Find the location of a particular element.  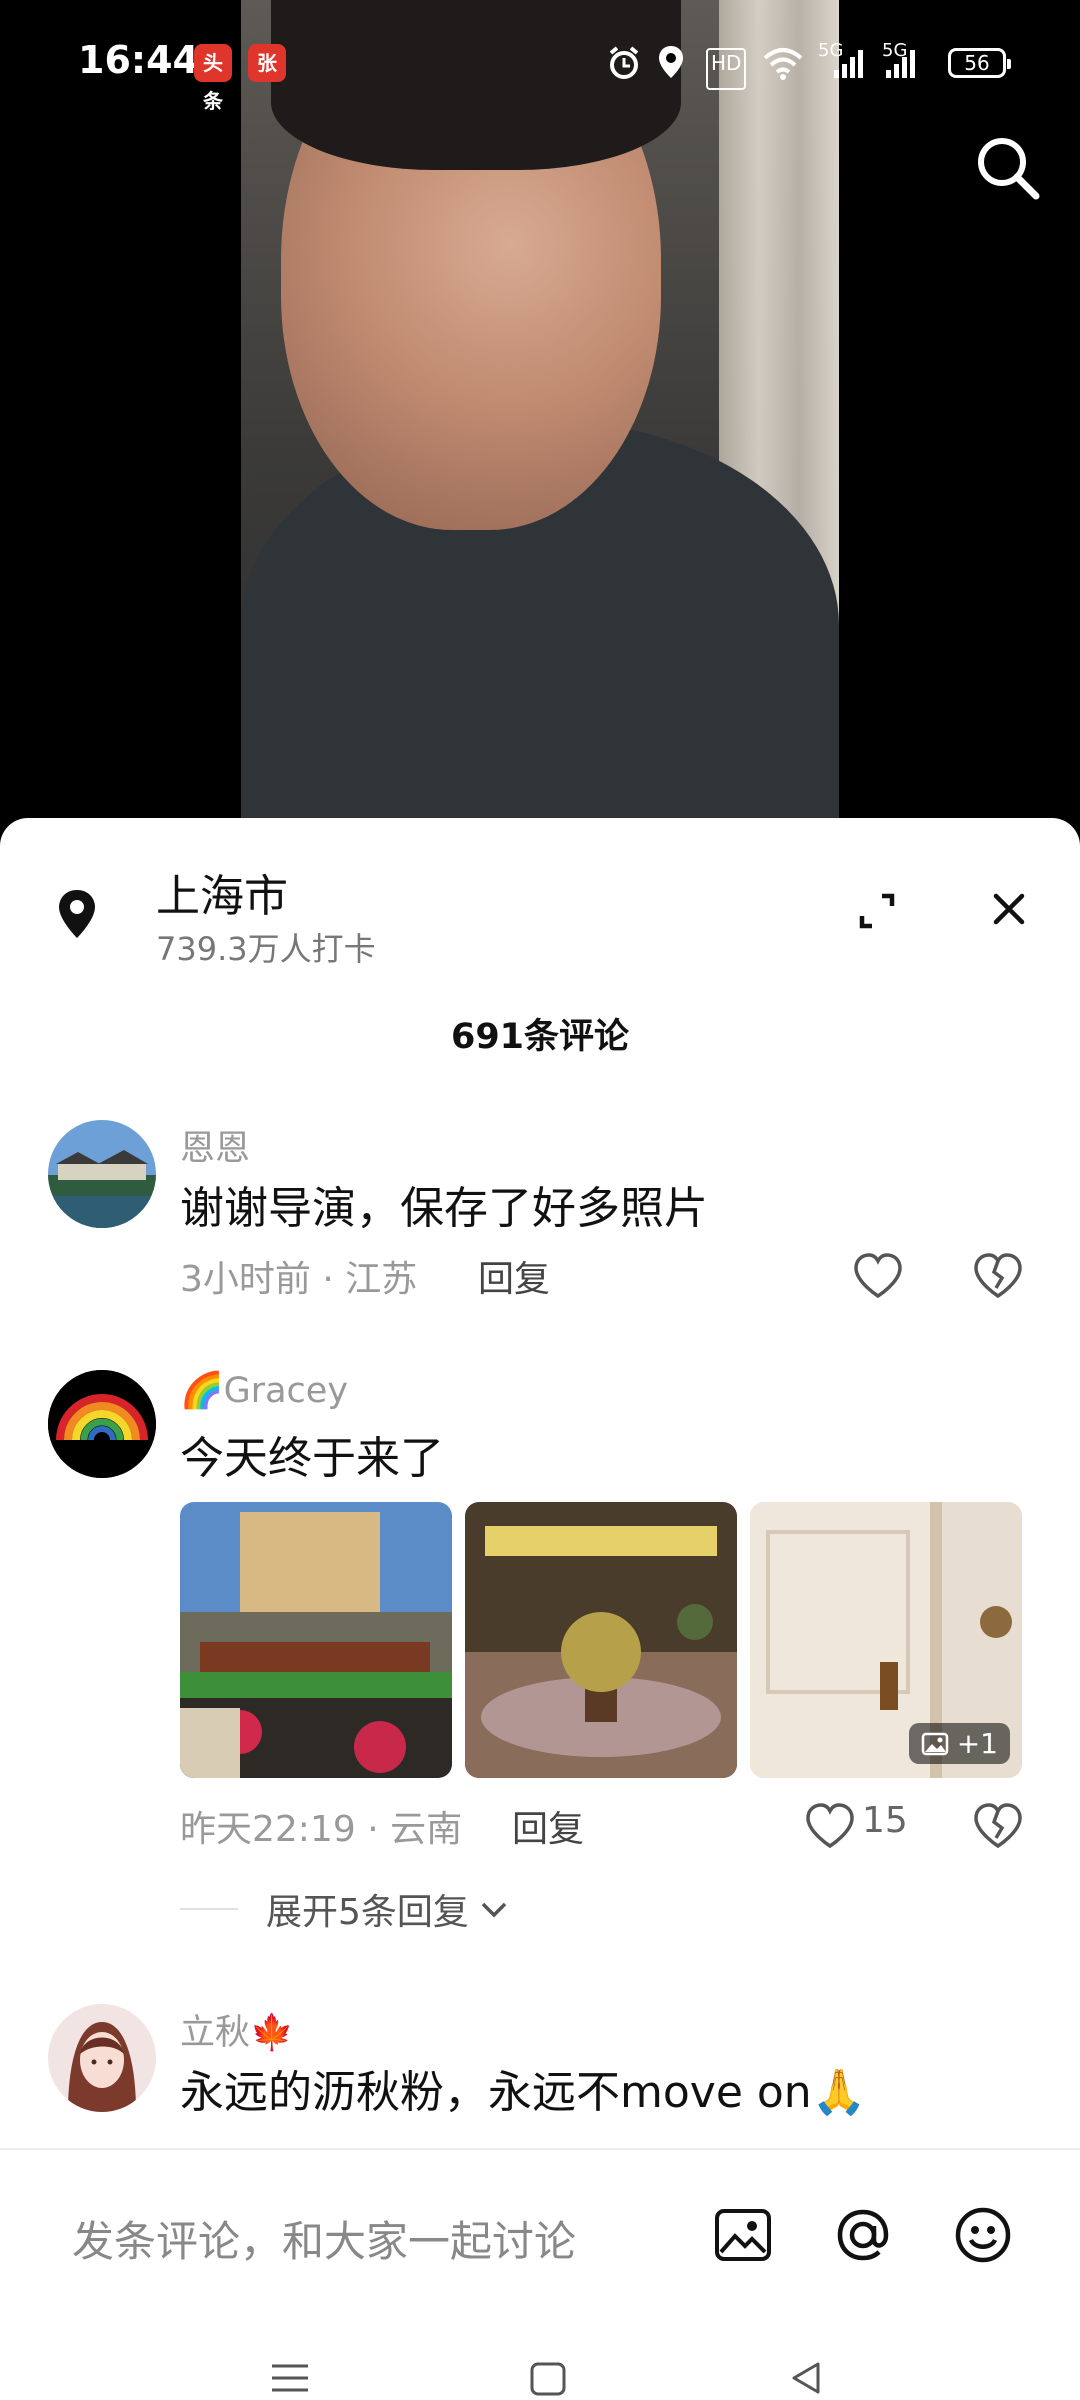

status-bar: 16:44 头条 张 HD 5G 5G 56 is located at coordinates (540, 64).